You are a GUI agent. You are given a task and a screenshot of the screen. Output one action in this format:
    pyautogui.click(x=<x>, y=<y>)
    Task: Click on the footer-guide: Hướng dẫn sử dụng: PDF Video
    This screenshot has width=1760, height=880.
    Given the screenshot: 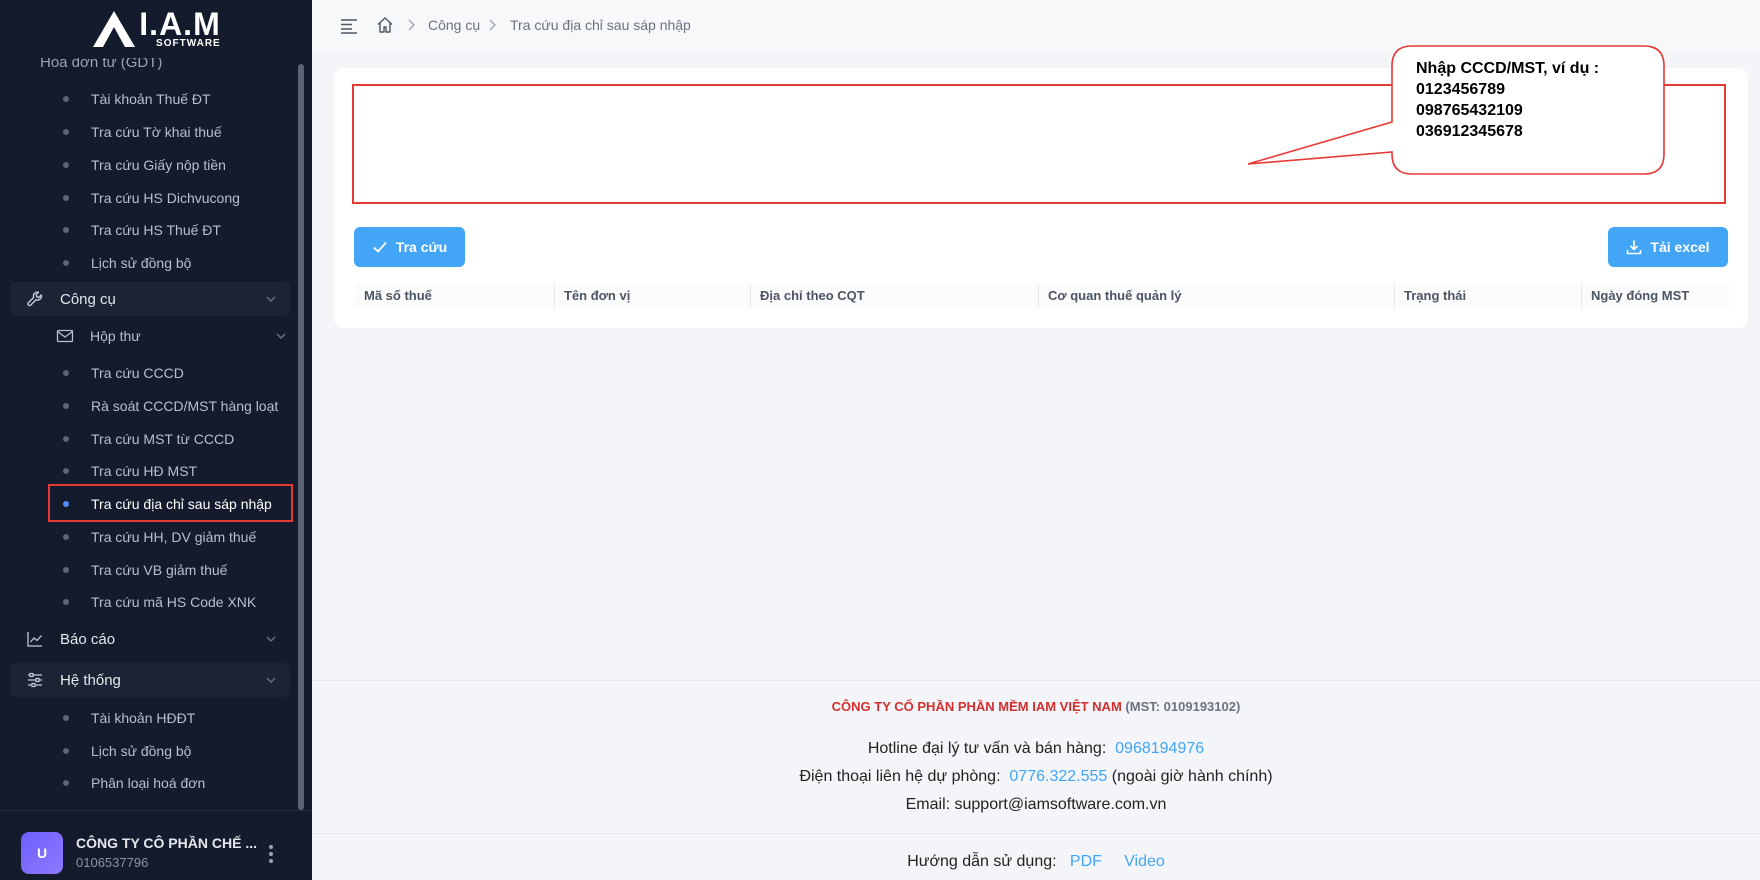 What is the action you would take?
    pyautogui.click(x=1036, y=862)
    